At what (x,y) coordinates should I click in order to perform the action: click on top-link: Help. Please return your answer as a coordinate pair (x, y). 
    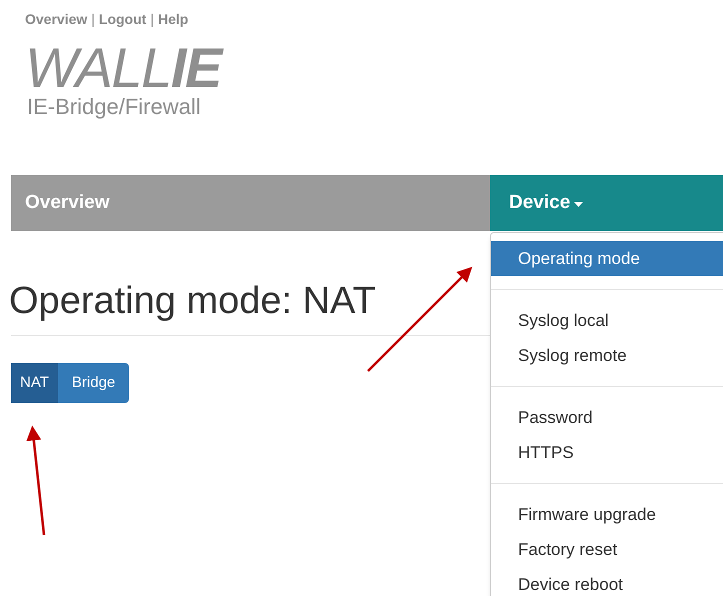
    Looking at the image, I should click on (173, 19).